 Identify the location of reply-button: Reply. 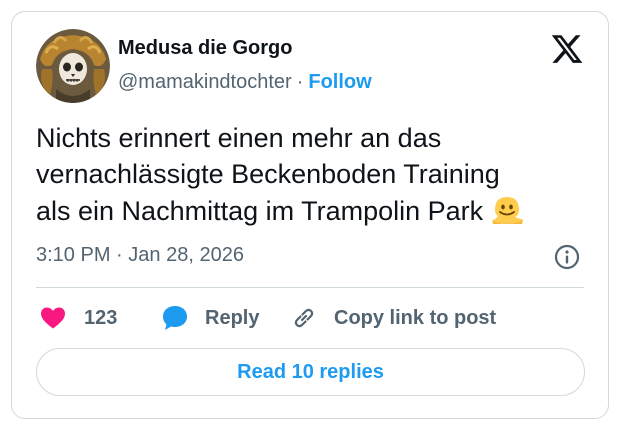
(210, 318).